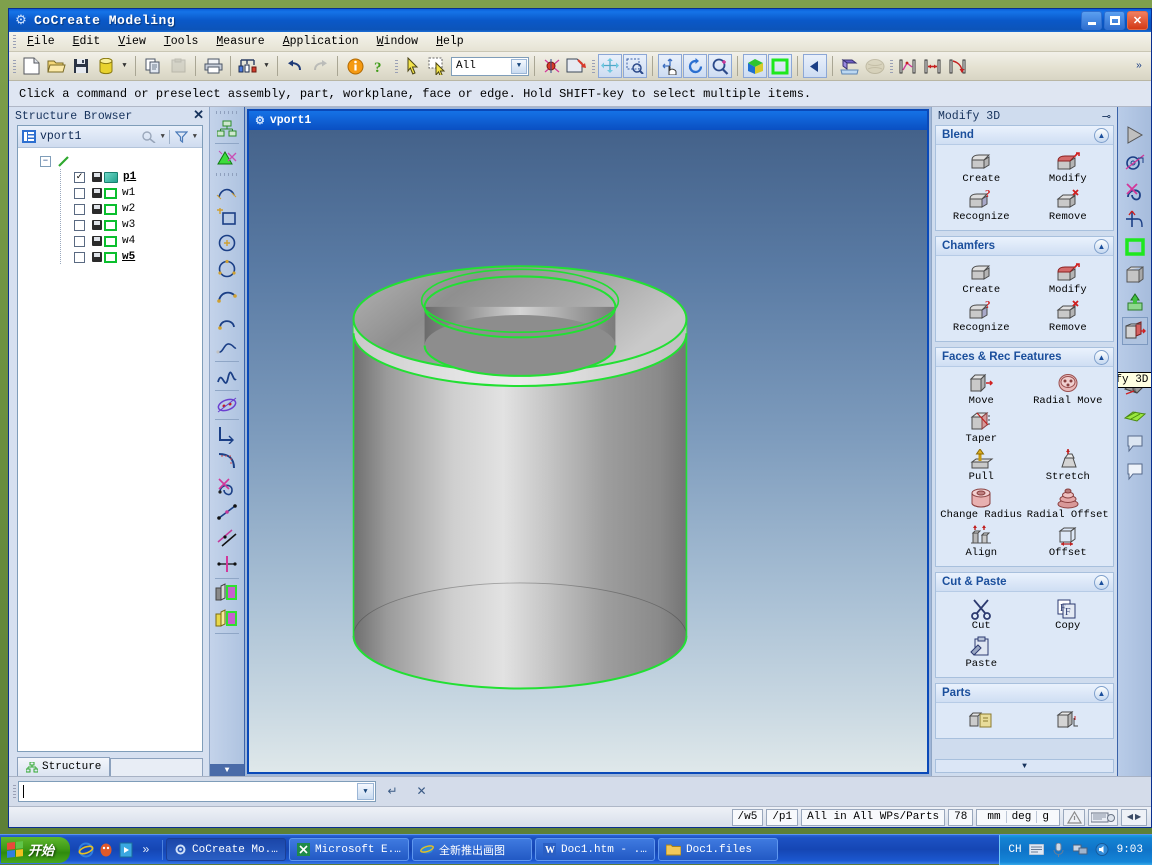 The height and width of the screenshot is (865, 1152). Describe the element at coordinates (1024, 246) in the screenshot. I see `group-header: Chamfers ▲` at that location.